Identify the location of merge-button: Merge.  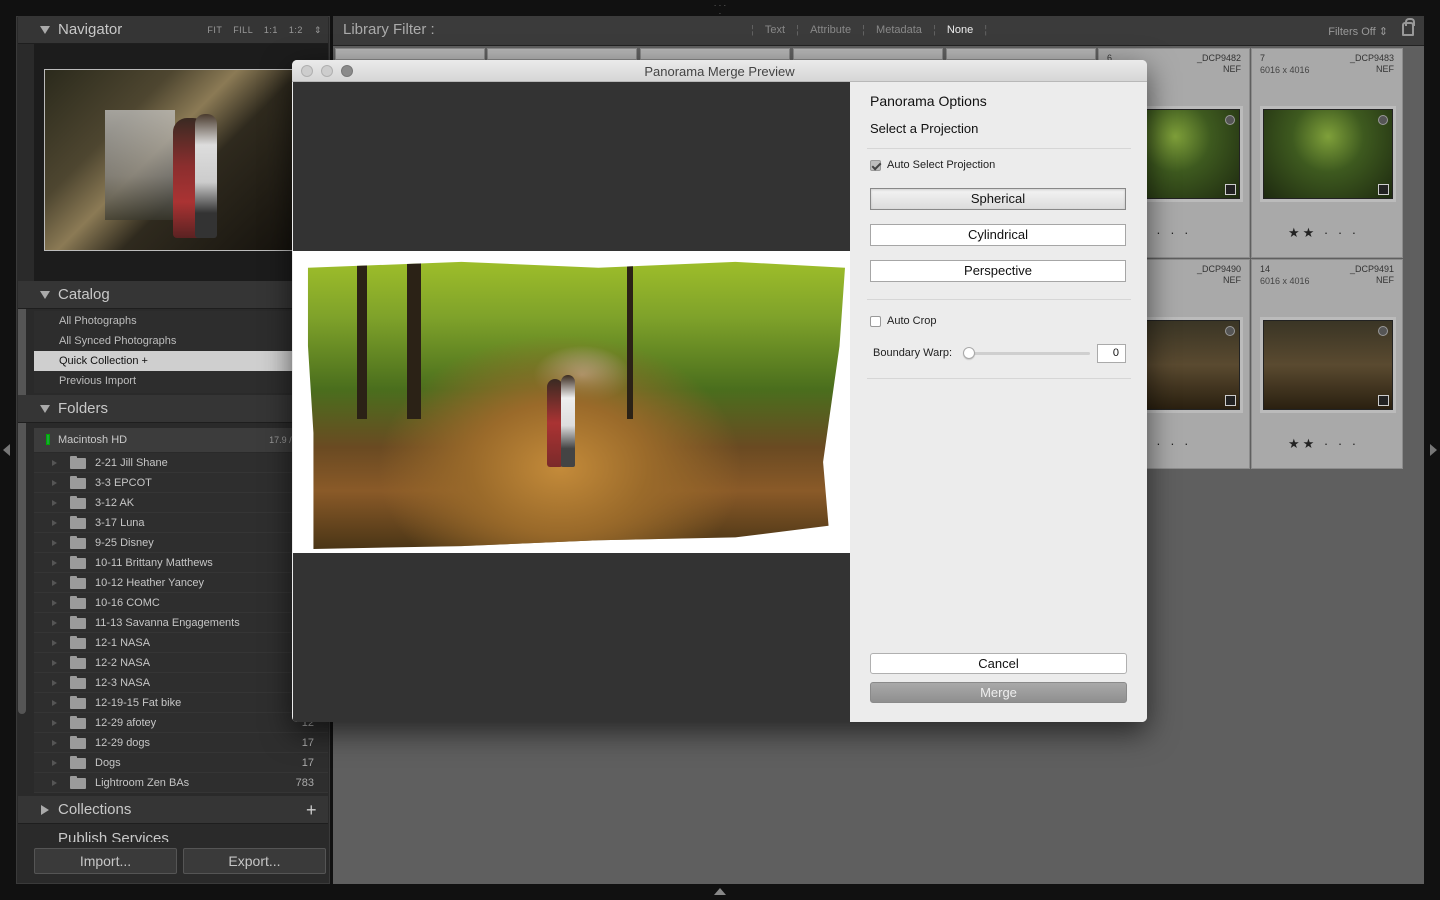
(998, 692).